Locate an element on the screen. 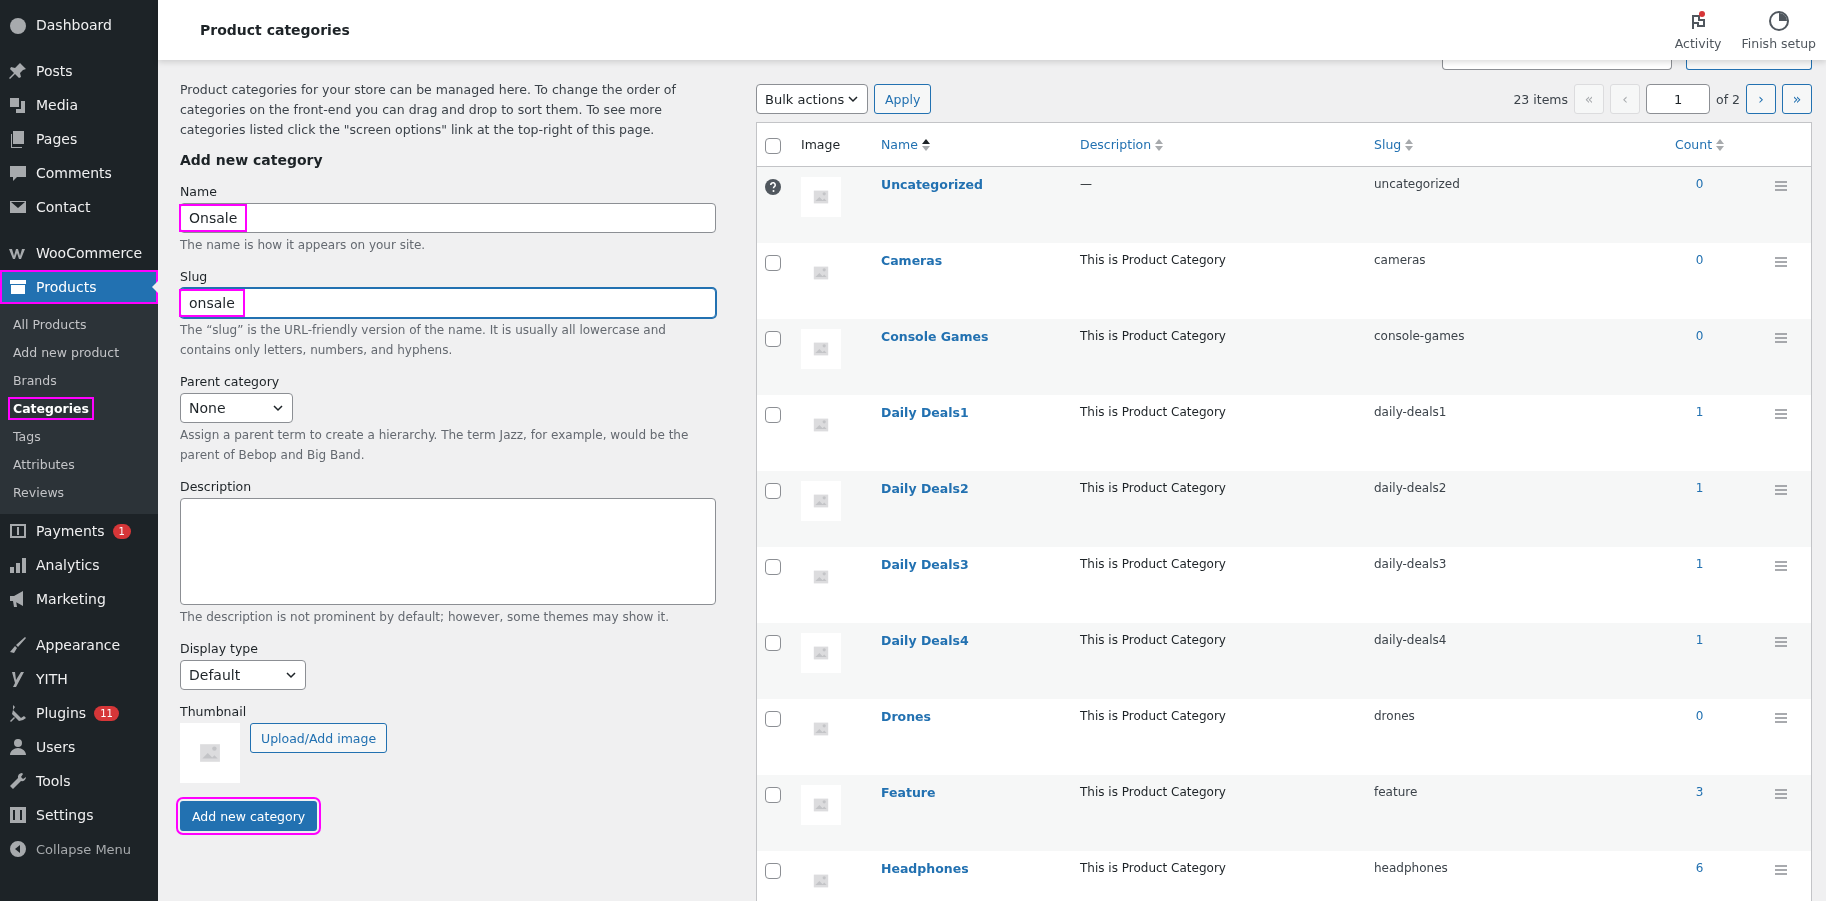 This screenshot has width=1826, height=901. submenu-item: Reviews is located at coordinates (79, 492).